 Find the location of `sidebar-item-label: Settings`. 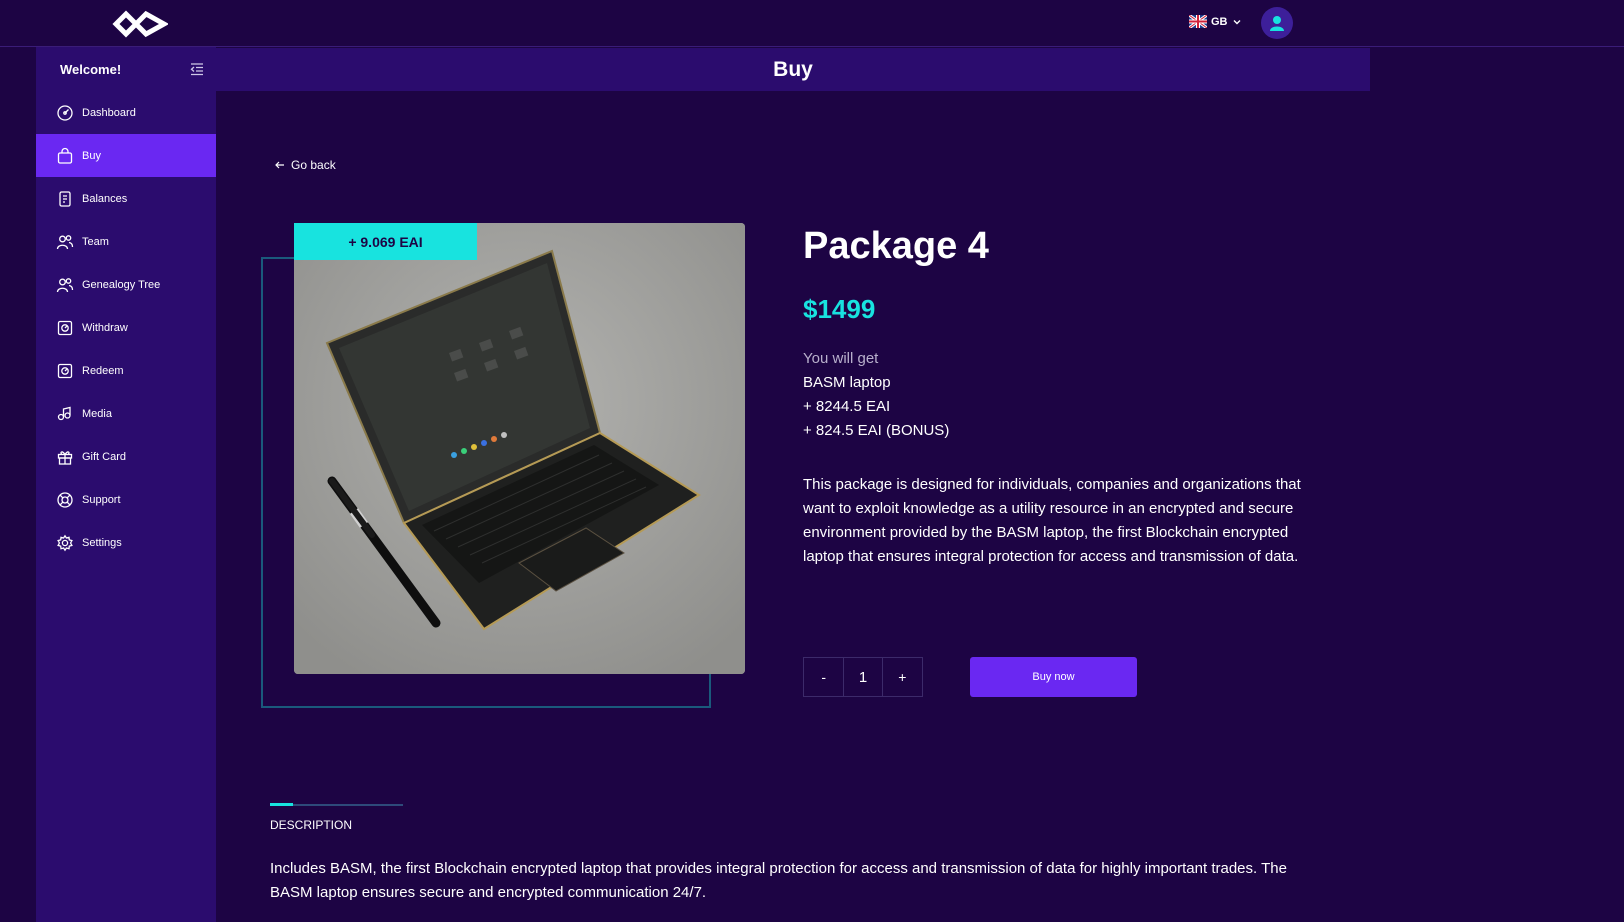

sidebar-item-label: Settings is located at coordinates (102, 542).